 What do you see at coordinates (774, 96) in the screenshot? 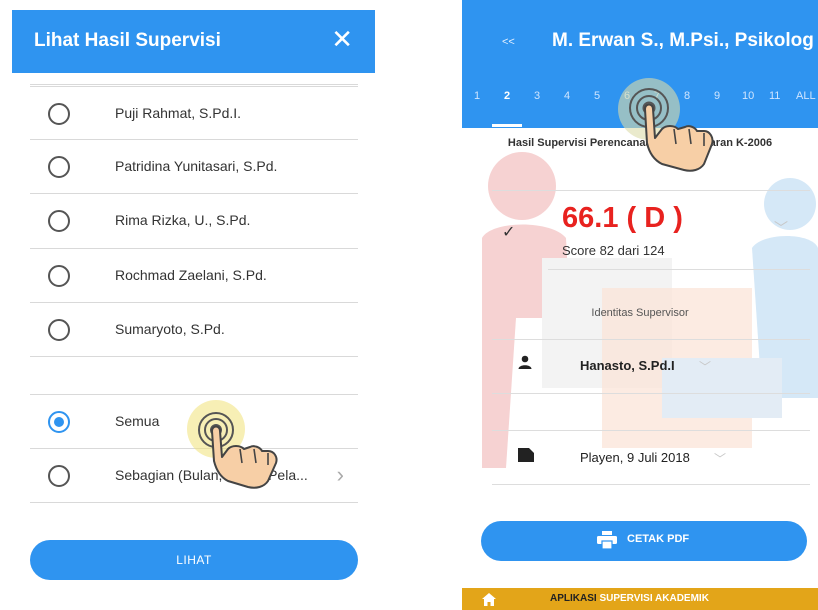
I see `tab-11: 11` at bounding box center [774, 96].